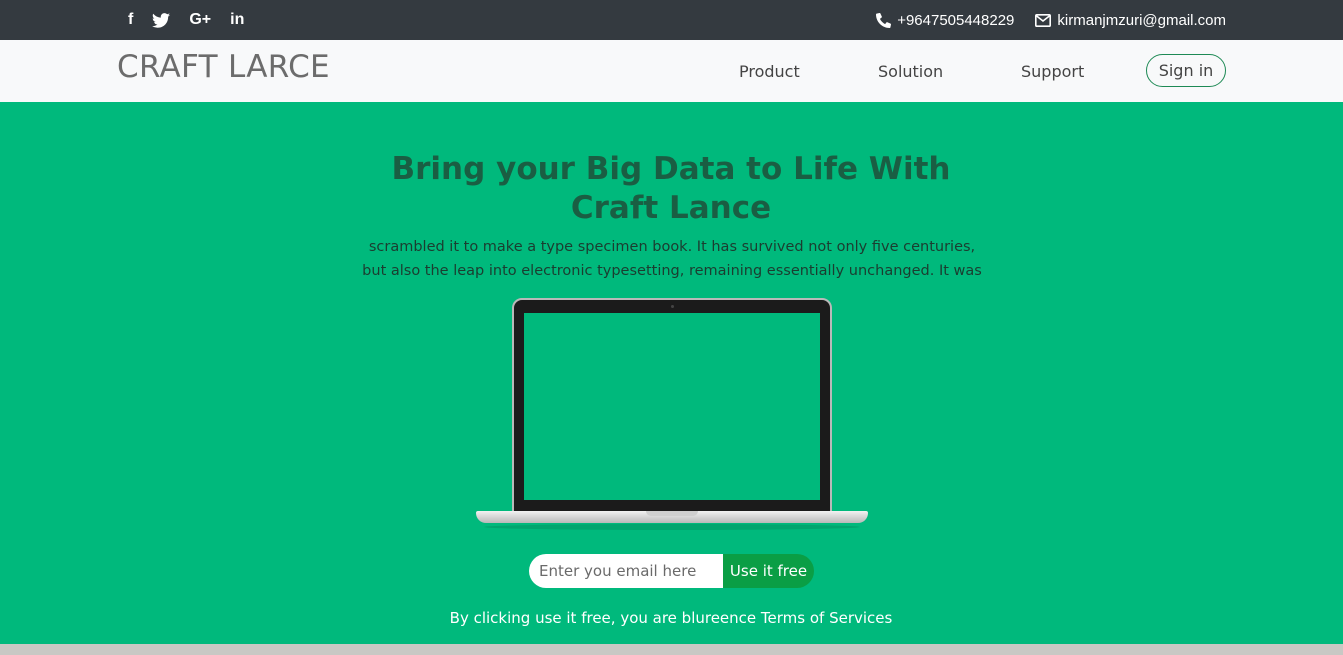 Image resolution: width=1343 pixels, height=655 pixels. I want to click on email-address: kirmanjmzuri@gmail.com, so click(1141, 20).